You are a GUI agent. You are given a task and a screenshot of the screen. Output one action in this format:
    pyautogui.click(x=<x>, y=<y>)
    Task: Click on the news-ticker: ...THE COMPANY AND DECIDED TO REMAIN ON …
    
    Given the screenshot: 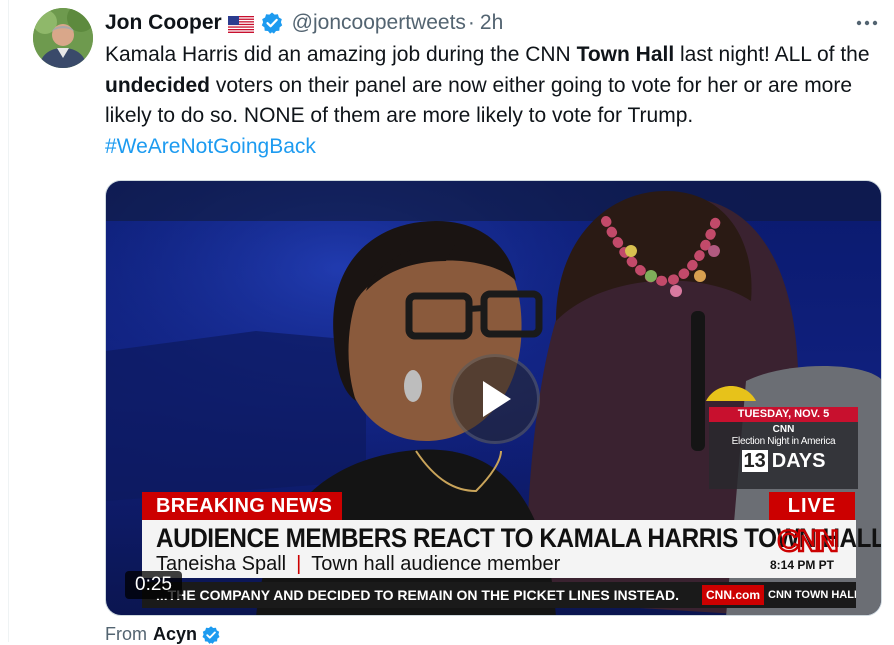 What is the action you would take?
    pyautogui.click(x=499, y=595)
    